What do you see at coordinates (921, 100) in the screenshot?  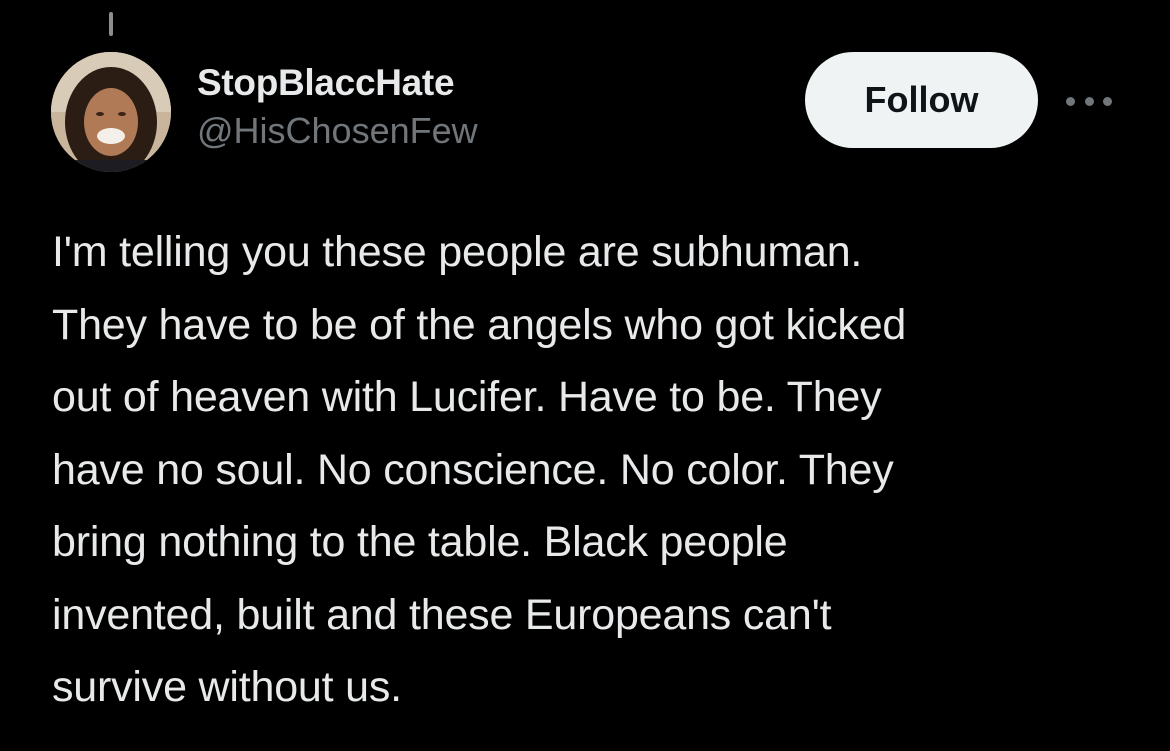 I see `follow-button: Follow` at bounding box center [921, 100].